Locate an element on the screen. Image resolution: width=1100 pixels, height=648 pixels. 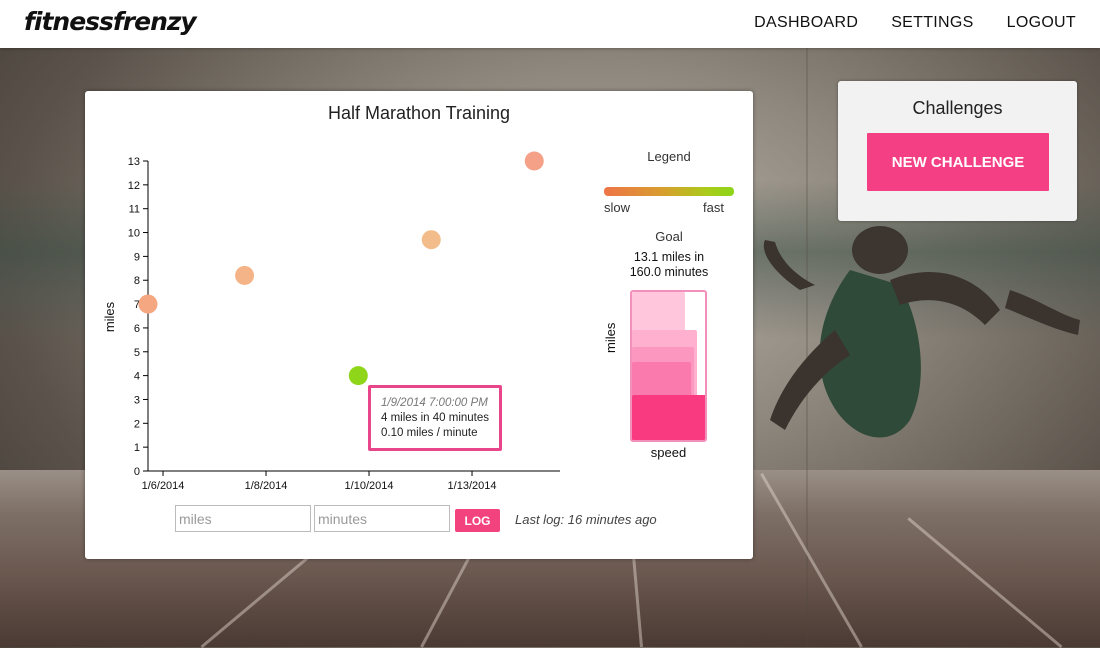
y-tick-label: 5 is located at coordinates (137, 353).